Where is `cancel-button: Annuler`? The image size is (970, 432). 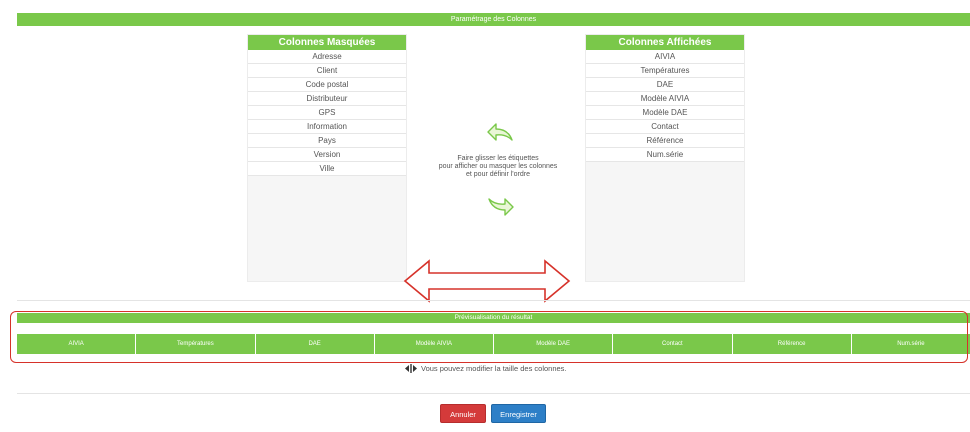
cancel-button: Annuler is located at coordinates (463, 413).